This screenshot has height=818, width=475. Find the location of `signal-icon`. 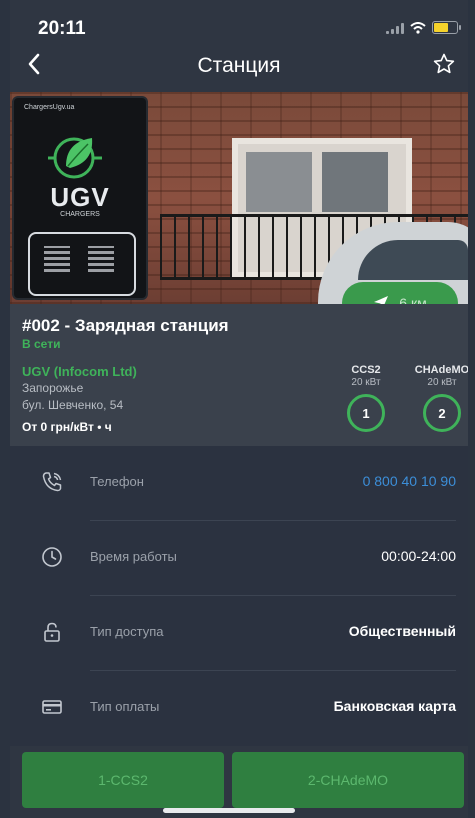

signal-icon is located at coordinates (395, 28).